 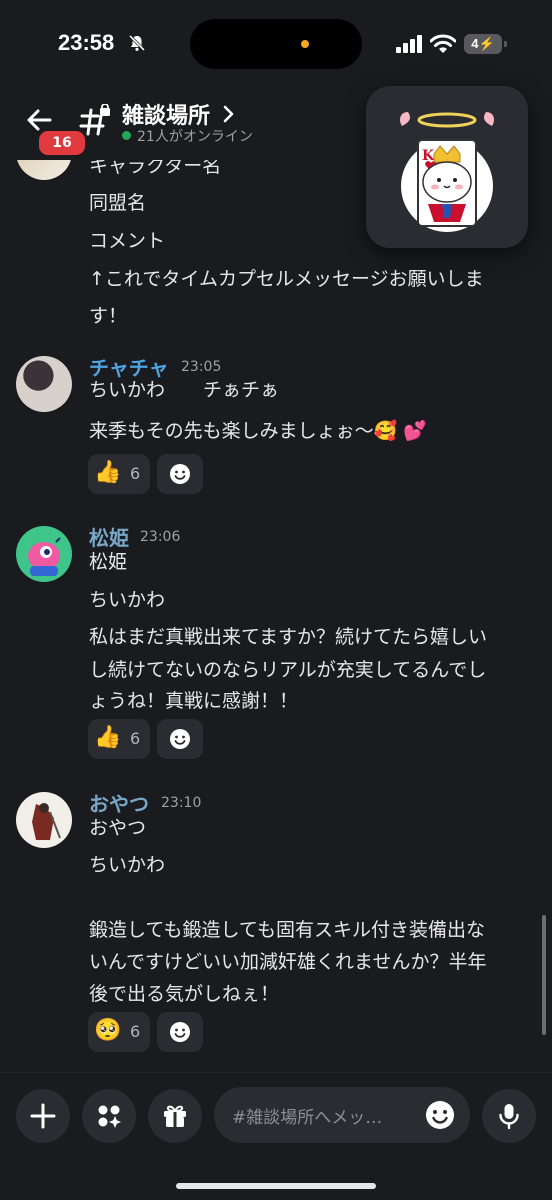 What do you see at coordinates (287, 930) in the screenshot?
I see `message-line: 鍛造しても鍛造しても固有スキル付き装備出な` at bounding box center [287, 930].